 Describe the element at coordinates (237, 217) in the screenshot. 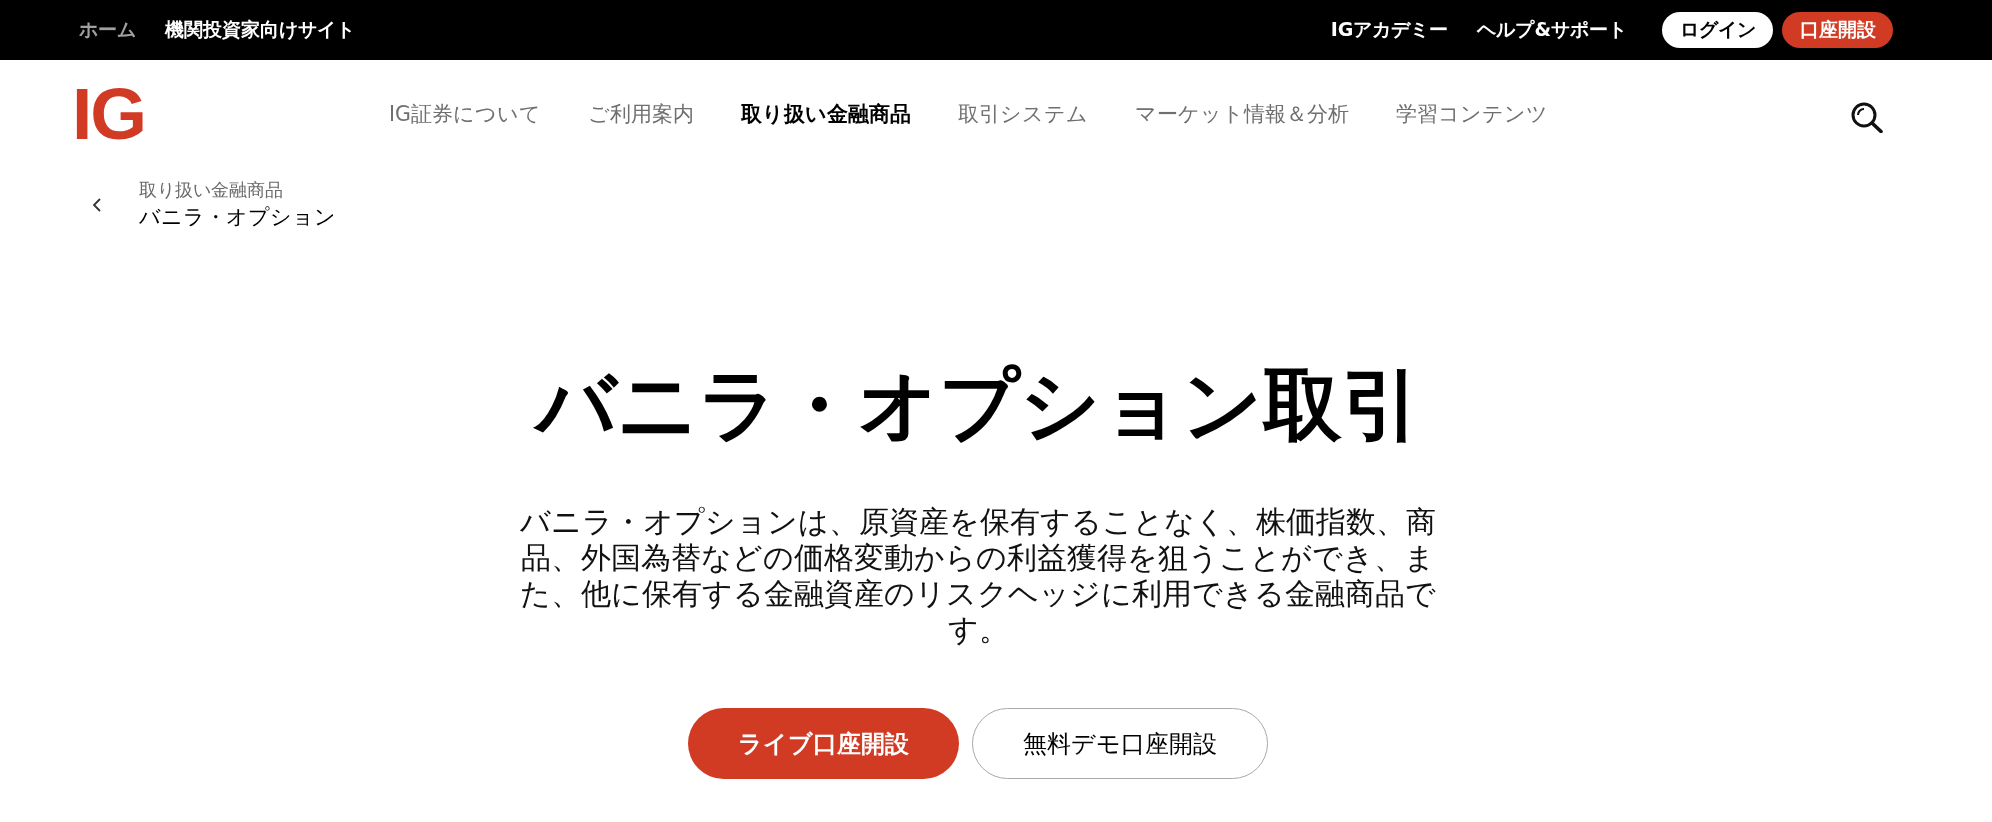

I see `breadcrumb-current: バニラ・オプション` at that location.